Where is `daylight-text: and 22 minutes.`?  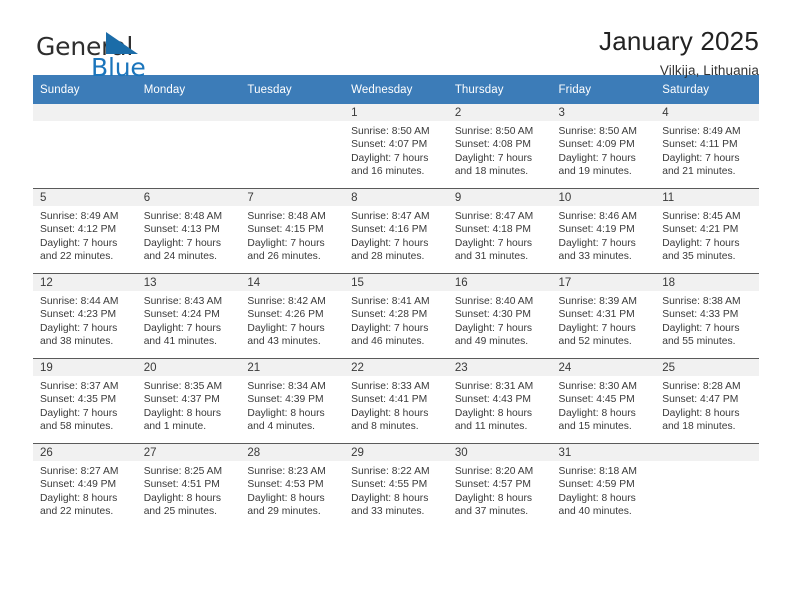 daylight-text: and 22 minutes. is located at coordinates (77, 512).